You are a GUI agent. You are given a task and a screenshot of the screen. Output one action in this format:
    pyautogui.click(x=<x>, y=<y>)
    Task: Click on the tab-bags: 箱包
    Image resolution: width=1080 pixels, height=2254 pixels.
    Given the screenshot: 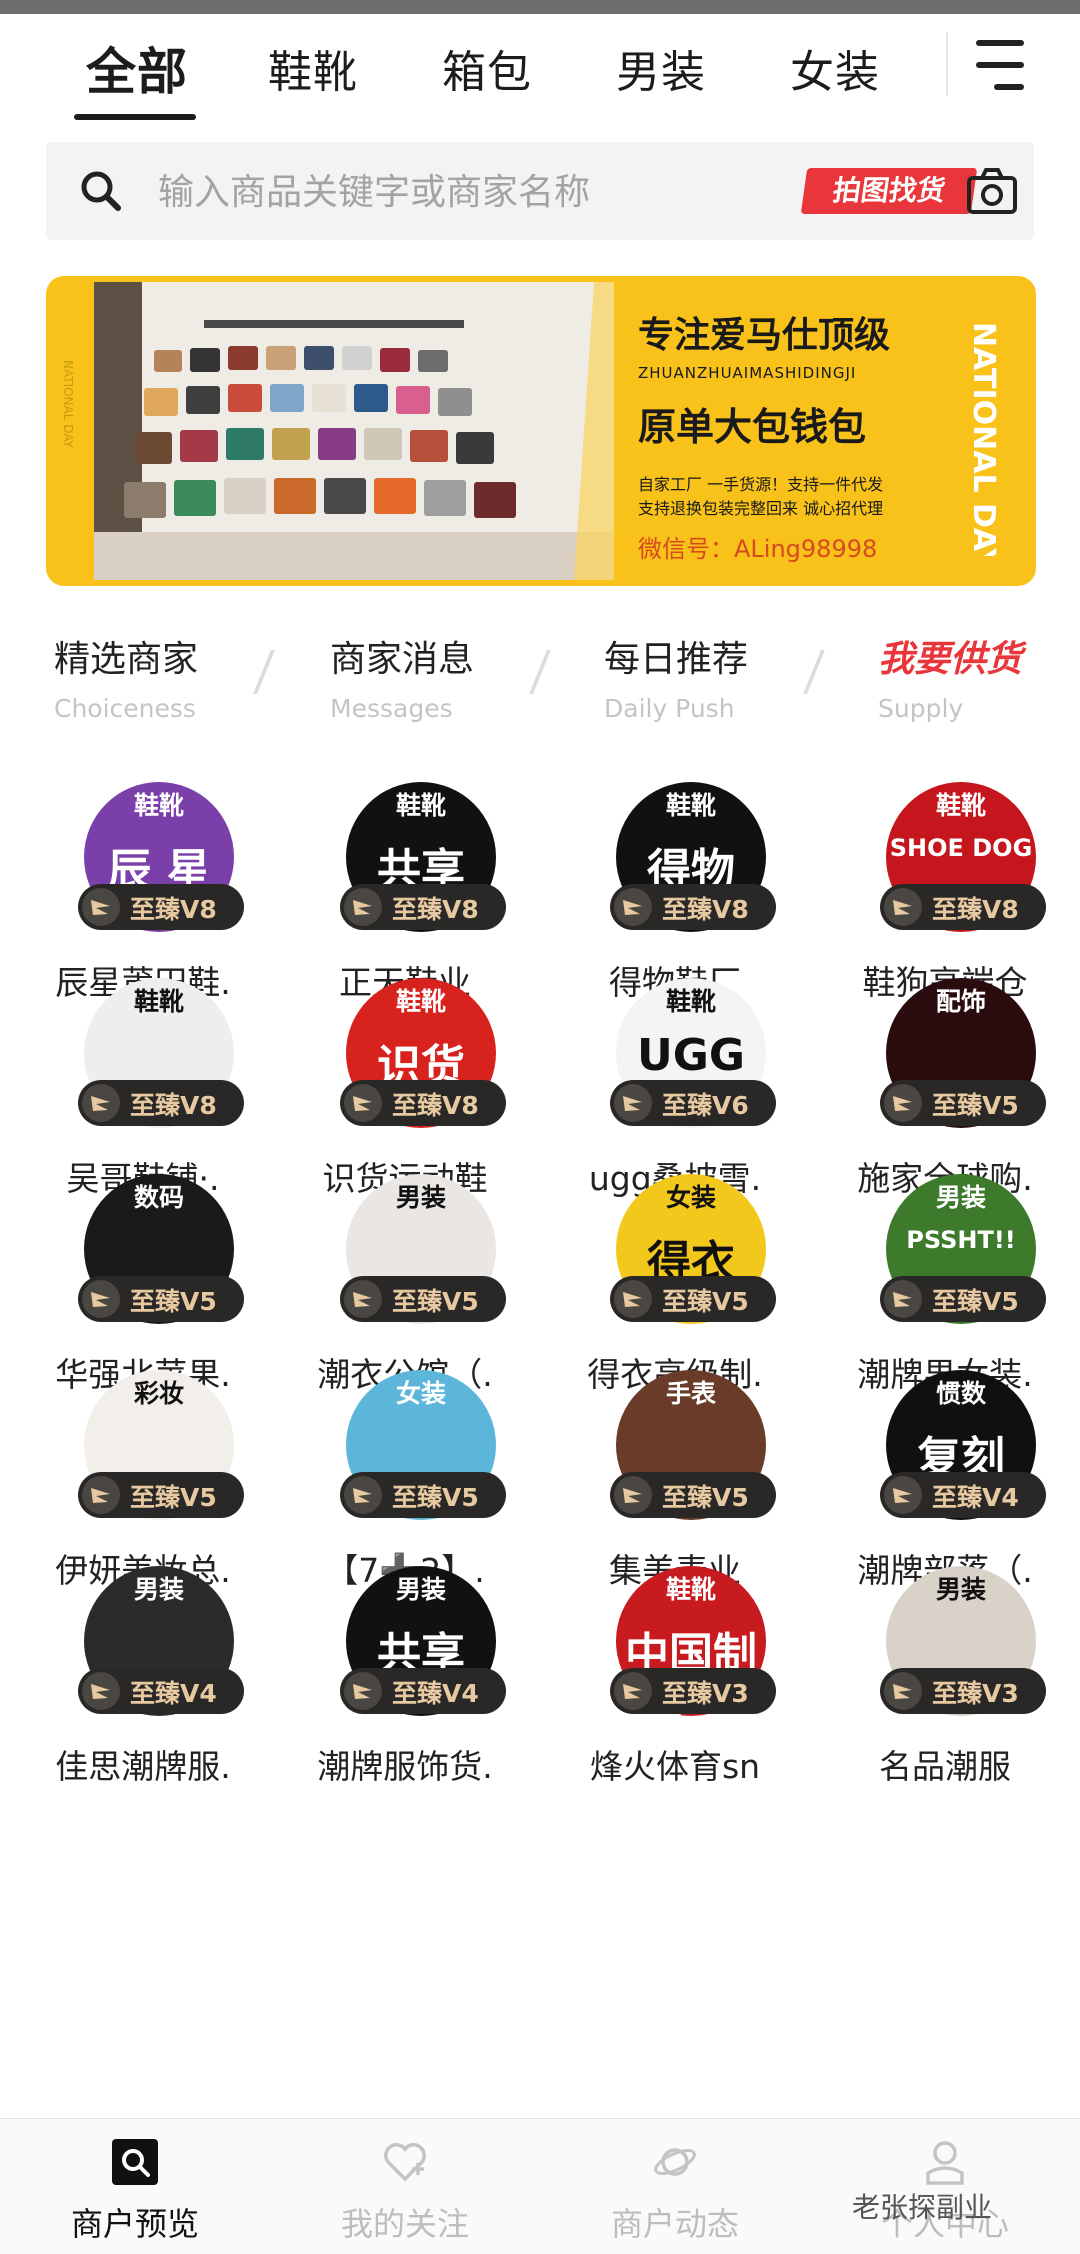 What is the action you would take?
    pyautogui.click(x=487, y=68)
    